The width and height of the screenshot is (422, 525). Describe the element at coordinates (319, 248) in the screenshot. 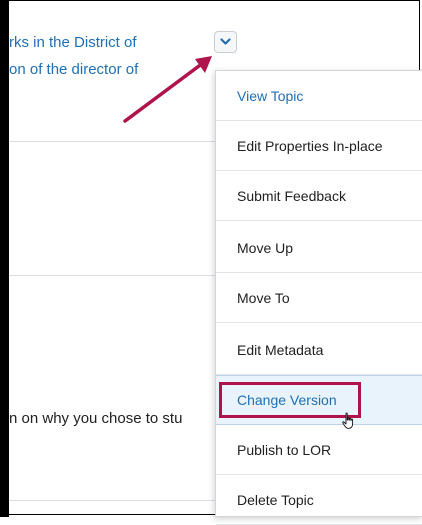

I see `menu-item-move-up: Move Up` at that location.